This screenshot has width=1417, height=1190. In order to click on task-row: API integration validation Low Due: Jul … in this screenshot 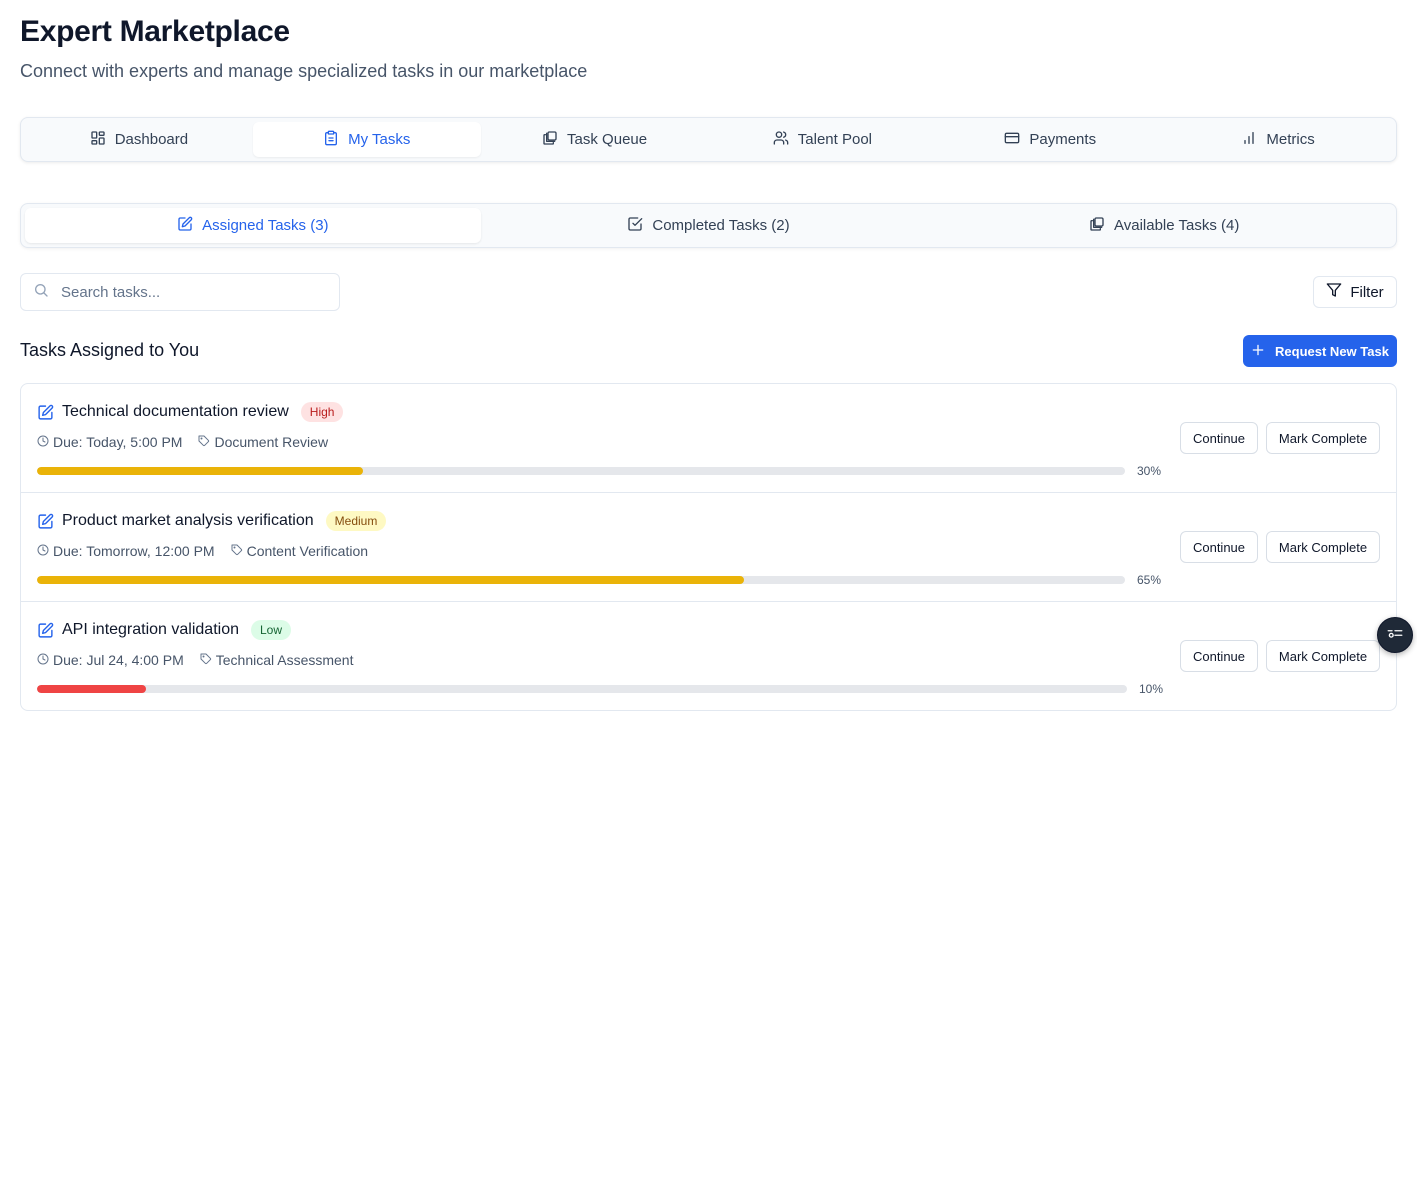, I will do `click(708, 656)`.